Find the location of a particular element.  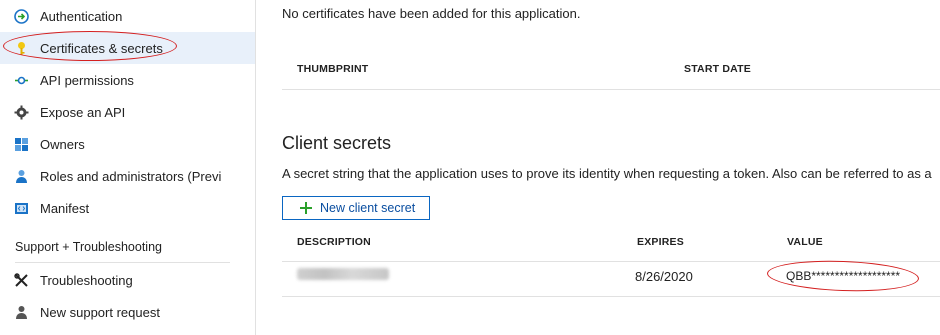

sidebar-item-label: Troubleshooting is located at coordinates (86, 280).